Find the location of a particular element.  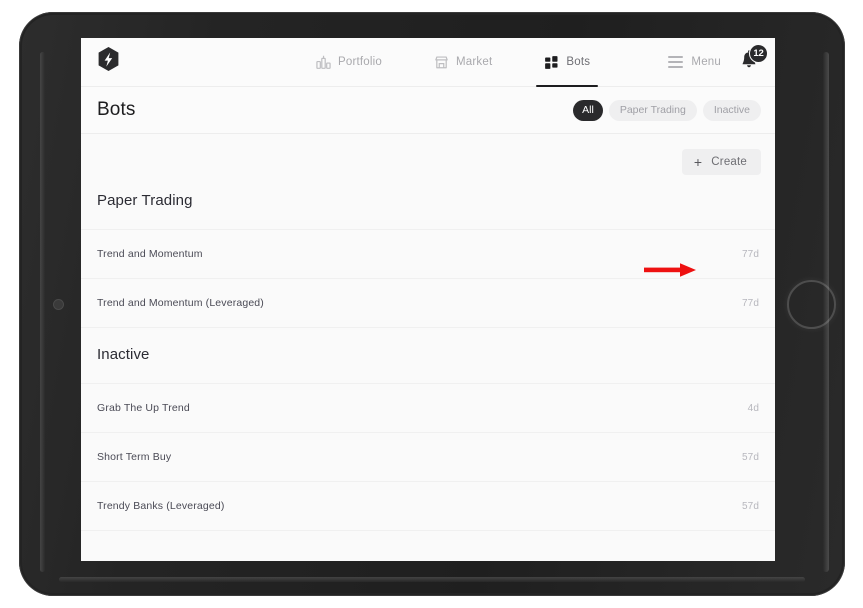

table-row: Short Term Buy 57d is located at coordinates (428, 457).